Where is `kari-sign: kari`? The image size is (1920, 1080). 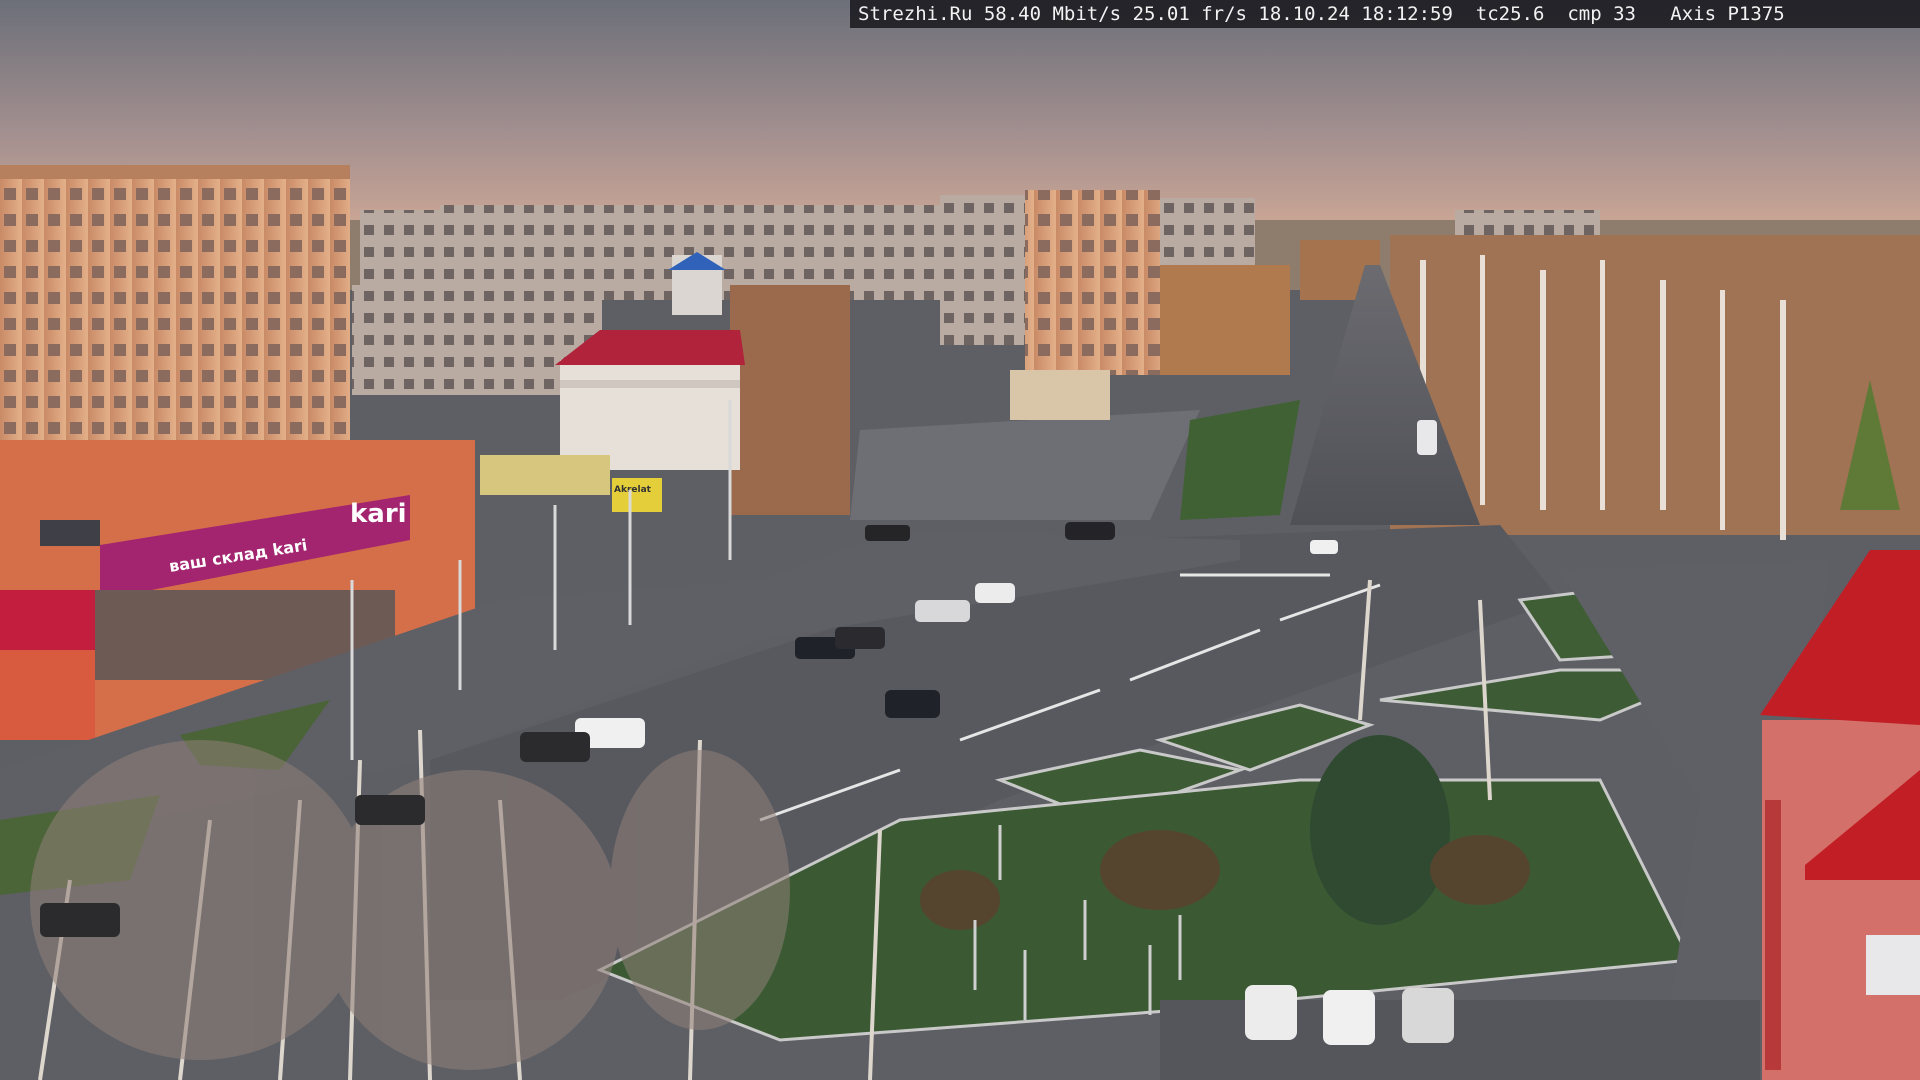
kari-sign: kari is located at coordinates (378, 514).